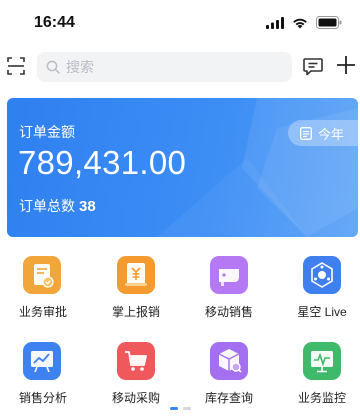 The width and height of the screenshot is (360, 416). I want to click on message-icon, so click(313, 66).